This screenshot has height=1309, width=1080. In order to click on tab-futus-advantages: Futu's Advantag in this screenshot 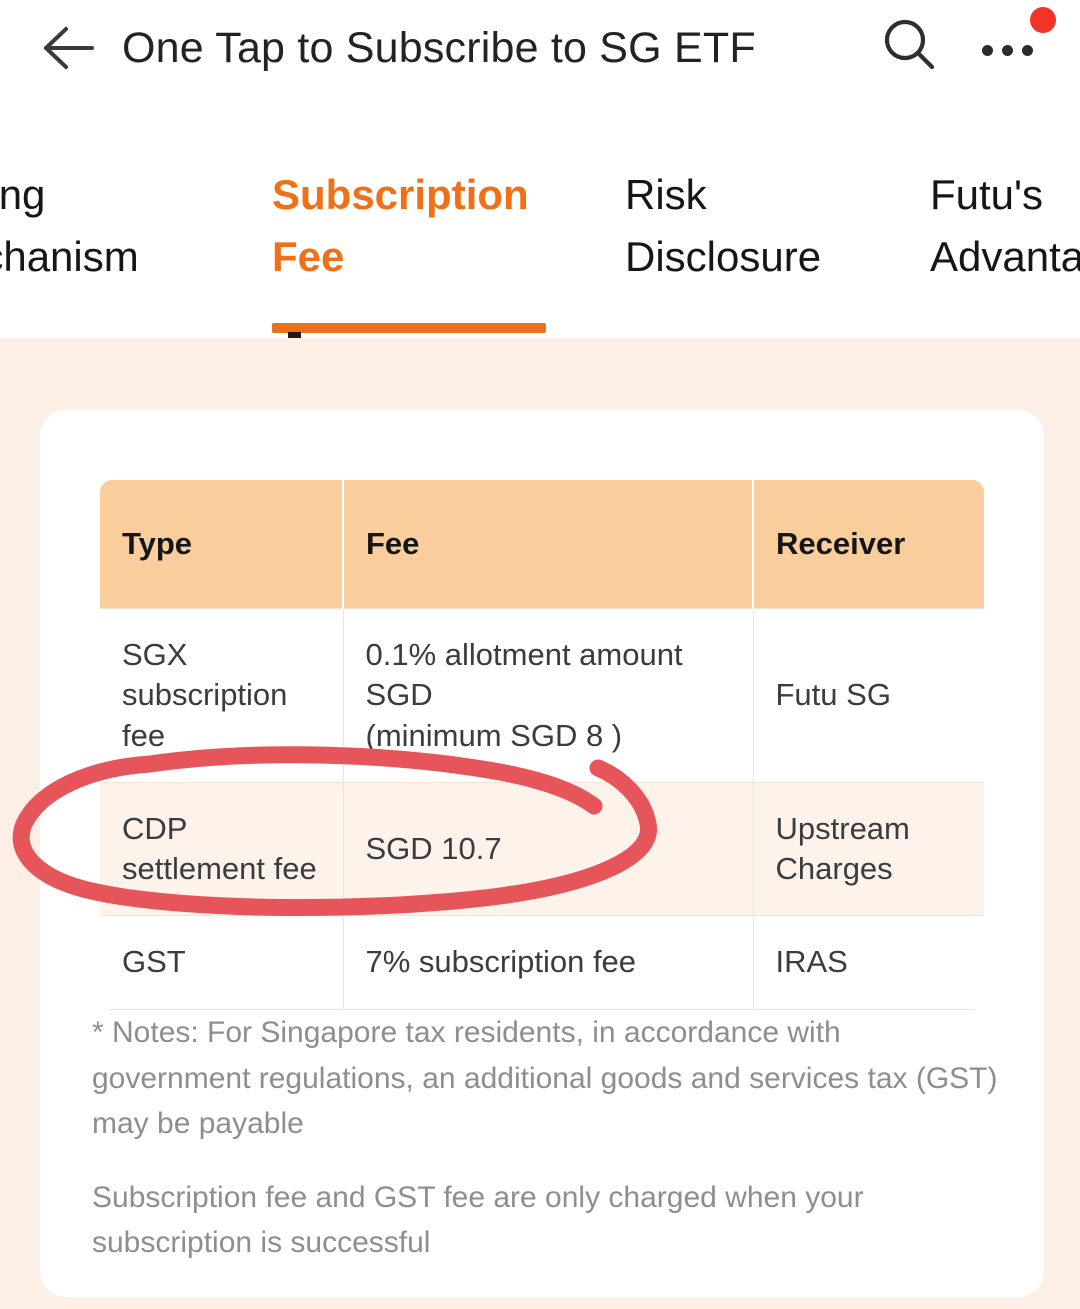, I will do `click(1005, 226)`.